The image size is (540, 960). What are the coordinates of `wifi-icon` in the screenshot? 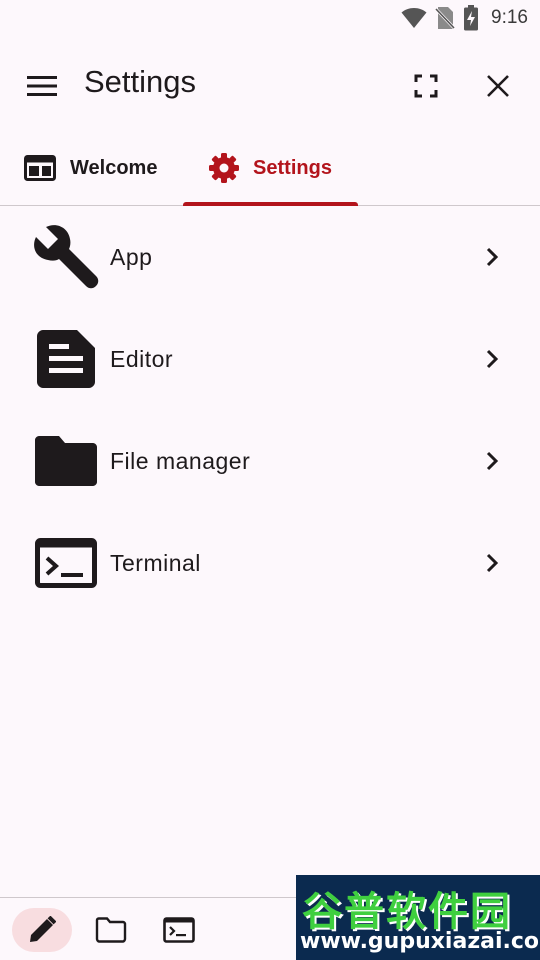 It's located at (414, 18).